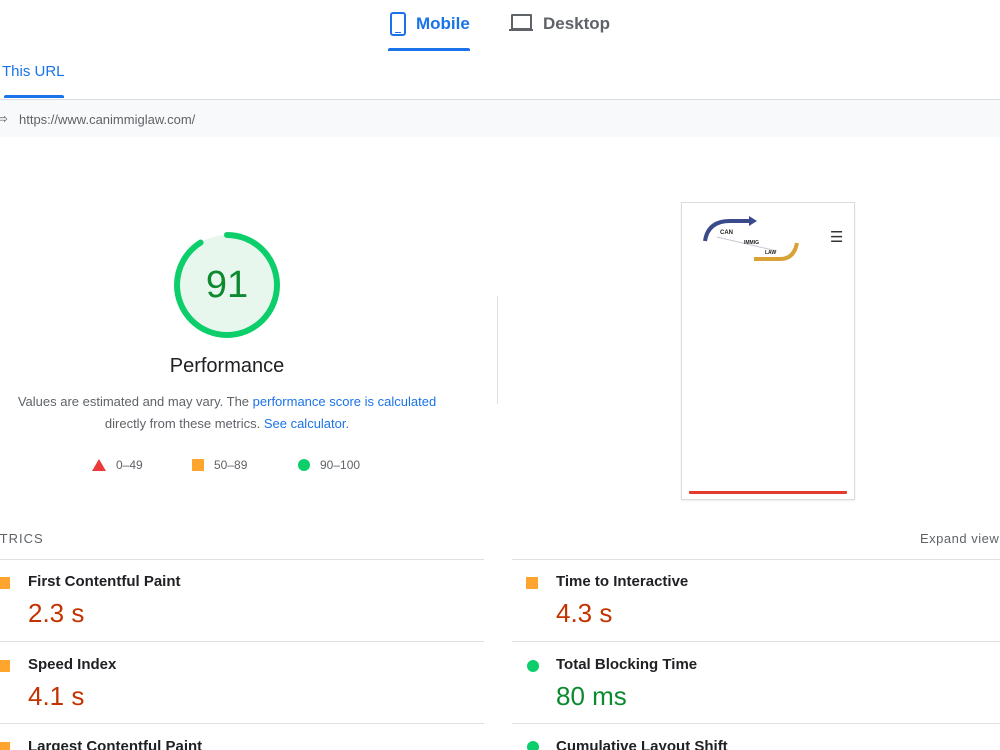 This screenshot has width=1000, height=750. Describe the element at coordinates (622, 581) in the screenshot. I see `metric-name: Time to Interactive` at that location.